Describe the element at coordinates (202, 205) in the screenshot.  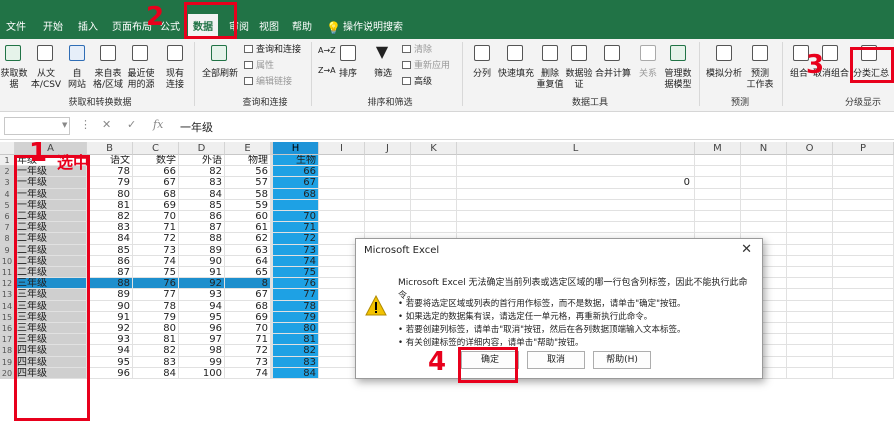
I see `data-cell: 85` at that location.